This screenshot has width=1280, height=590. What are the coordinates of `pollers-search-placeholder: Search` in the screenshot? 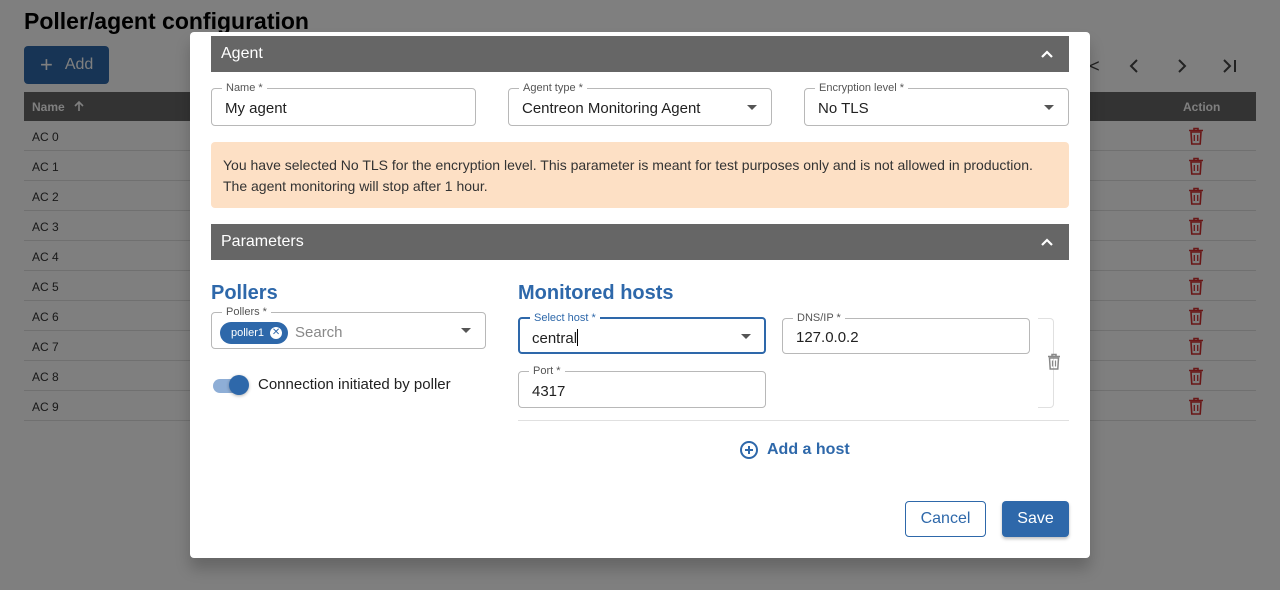 It's located at (319, 332).